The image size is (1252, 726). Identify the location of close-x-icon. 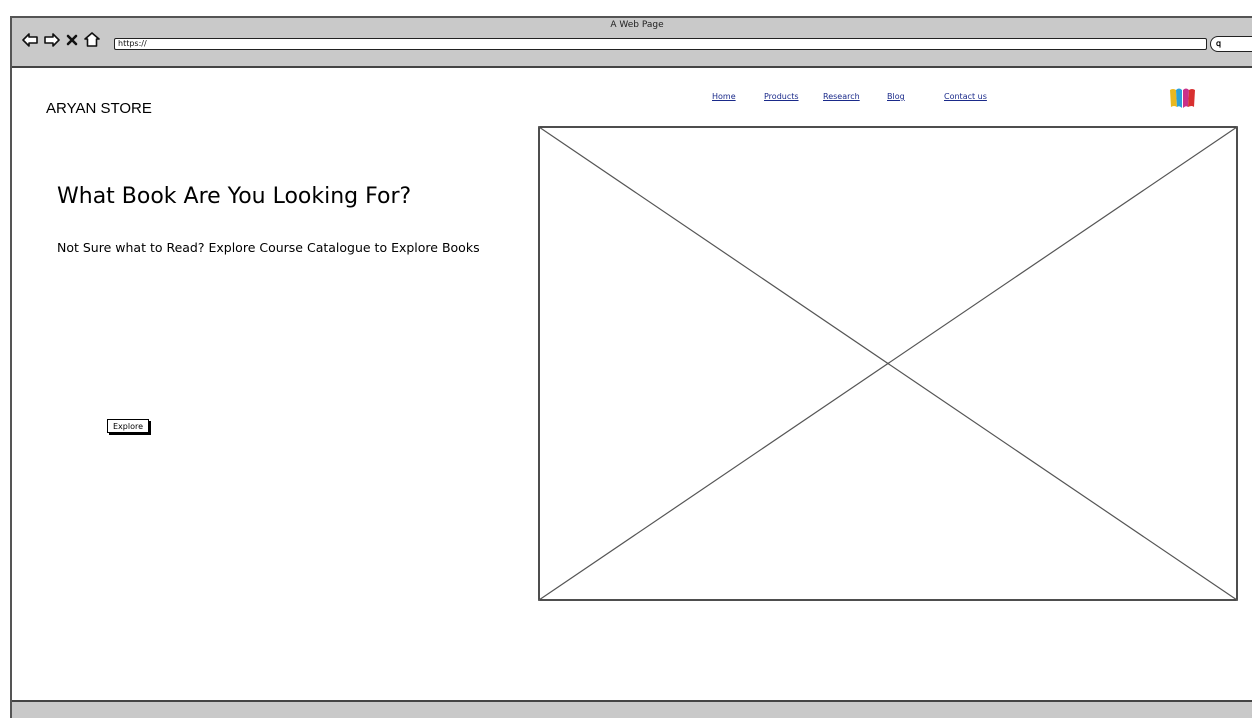
(72, 40).